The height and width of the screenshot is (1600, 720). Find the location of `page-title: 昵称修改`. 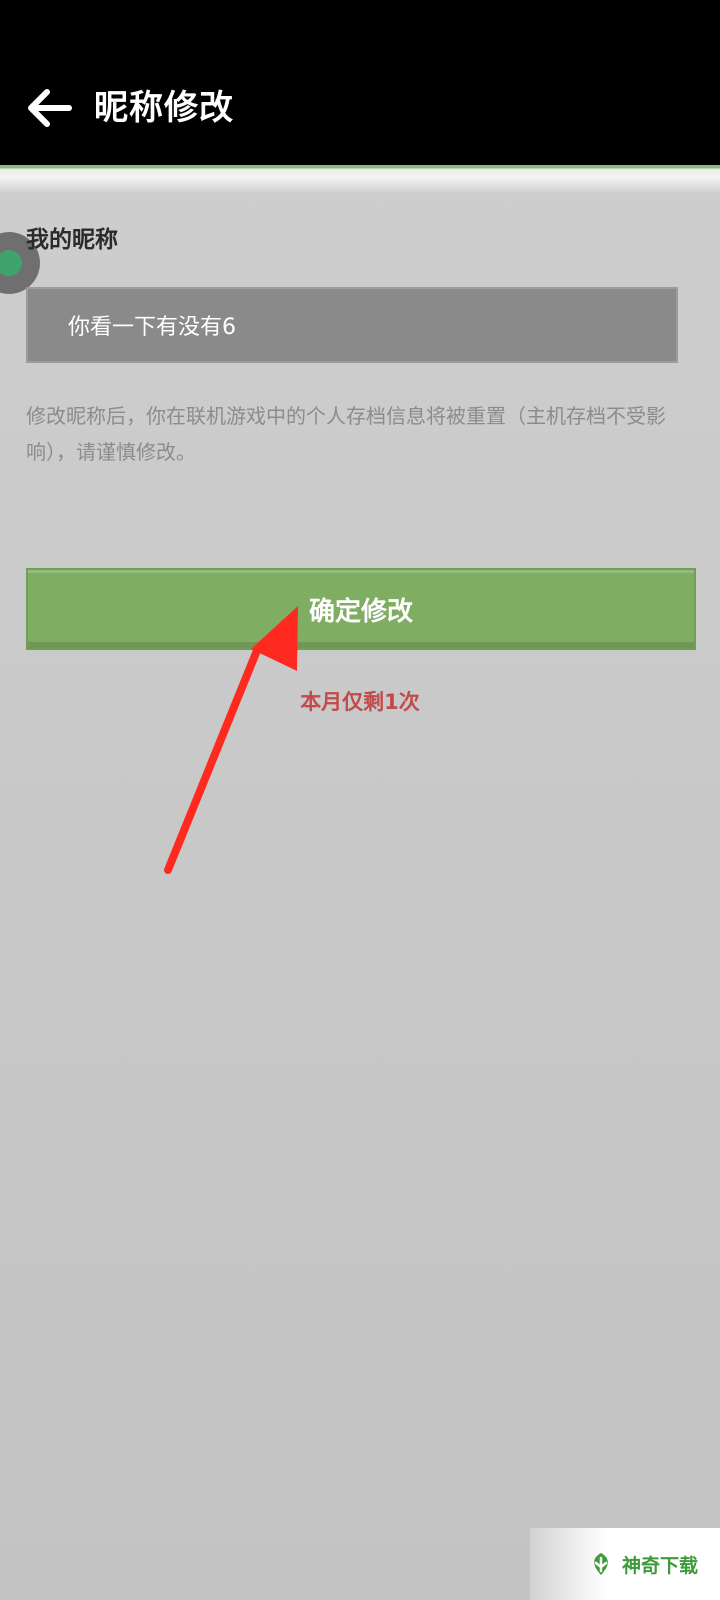

page-title: 昵称修改 is located at coordinates (164, 108).